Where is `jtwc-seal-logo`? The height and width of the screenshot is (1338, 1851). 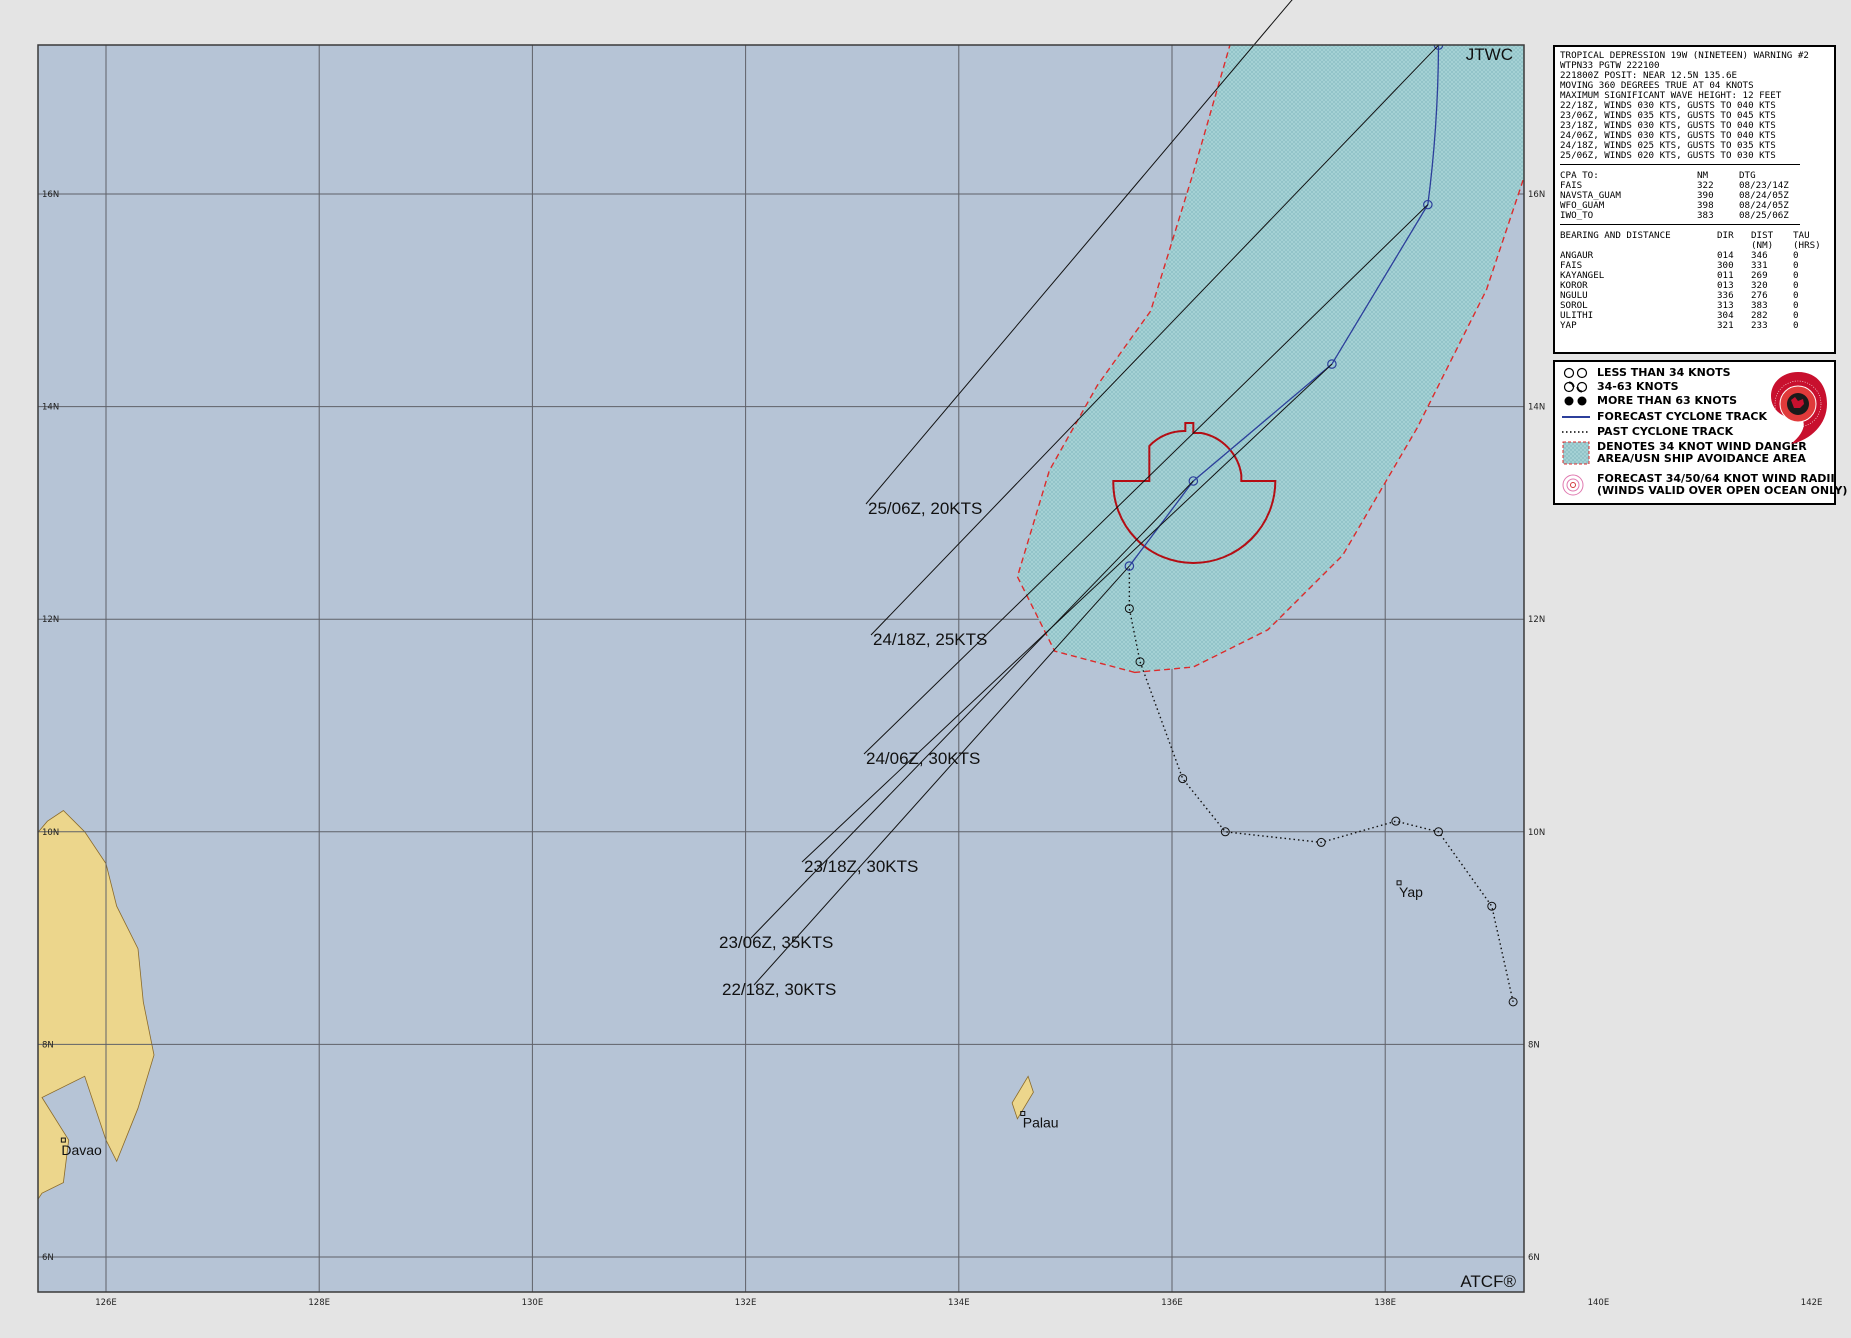 jtwc-seal-logo is located at coordinates (1799, 408).